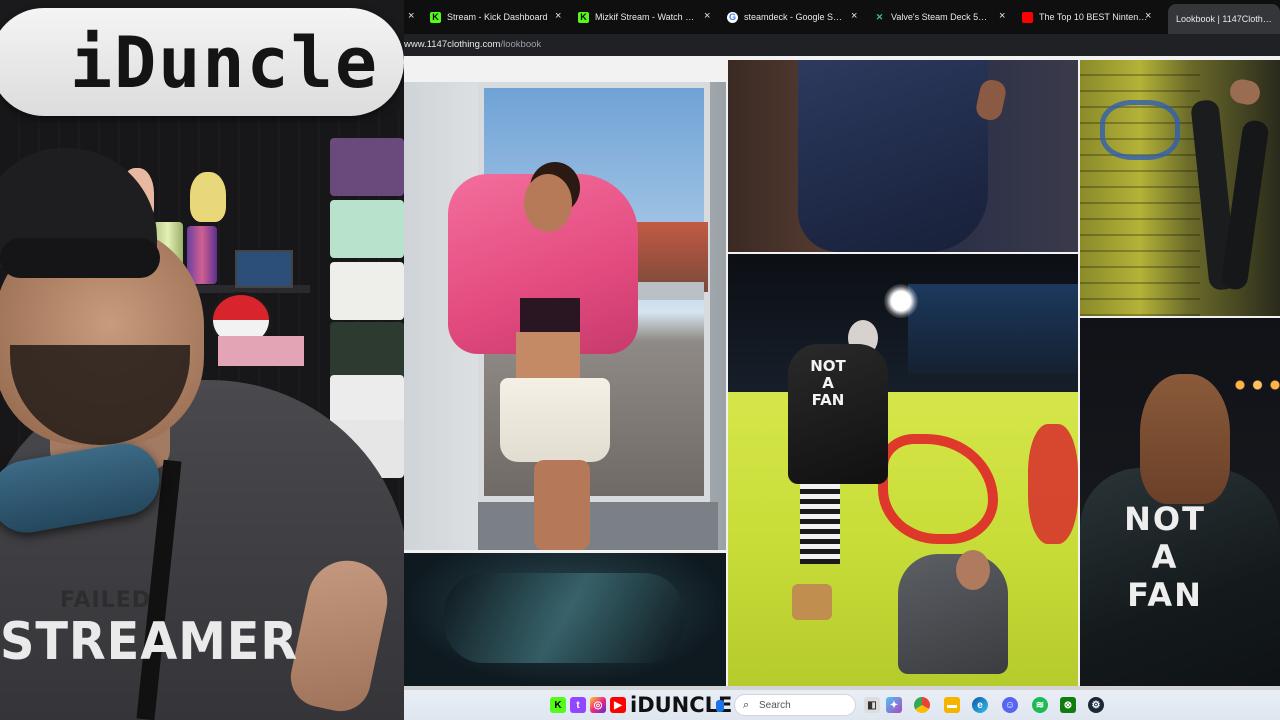  I want to click on windows-icon, so click(720, 706).